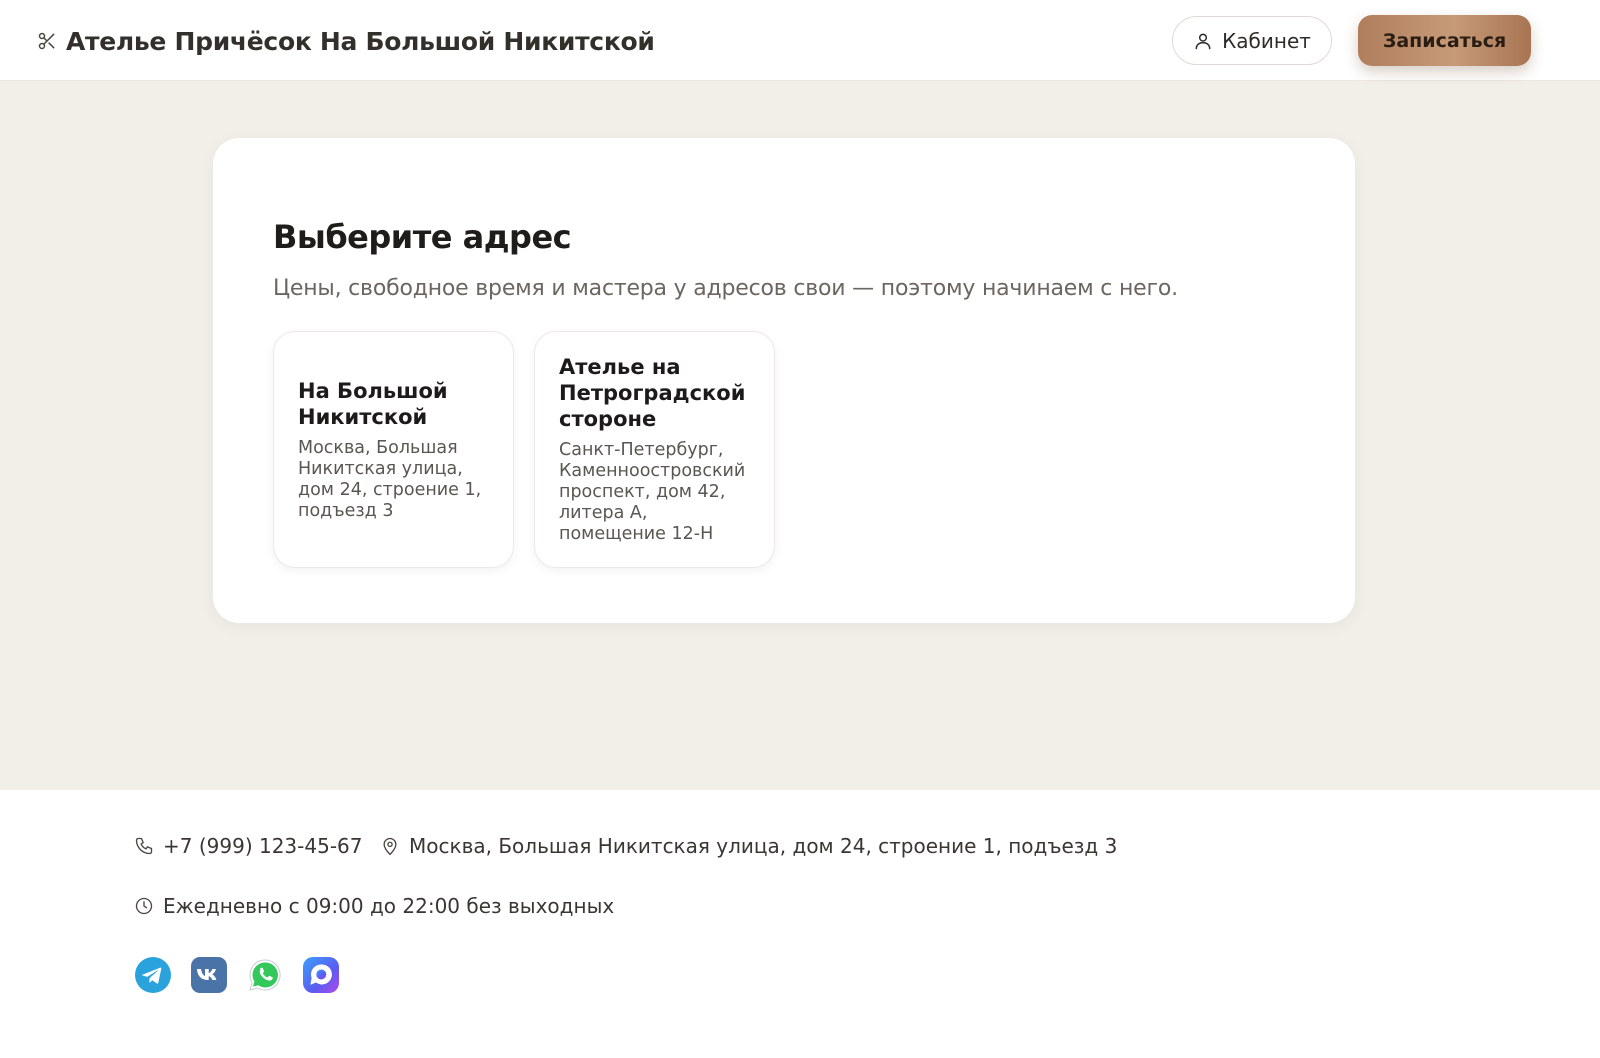 Image resolution: width=1600 pixels, height=1058 pixels. What do you see at coordinates (1266, 40) in the screenshot?
I see `cabinet-label: Кабинет` at bounding box center [1266, 40].